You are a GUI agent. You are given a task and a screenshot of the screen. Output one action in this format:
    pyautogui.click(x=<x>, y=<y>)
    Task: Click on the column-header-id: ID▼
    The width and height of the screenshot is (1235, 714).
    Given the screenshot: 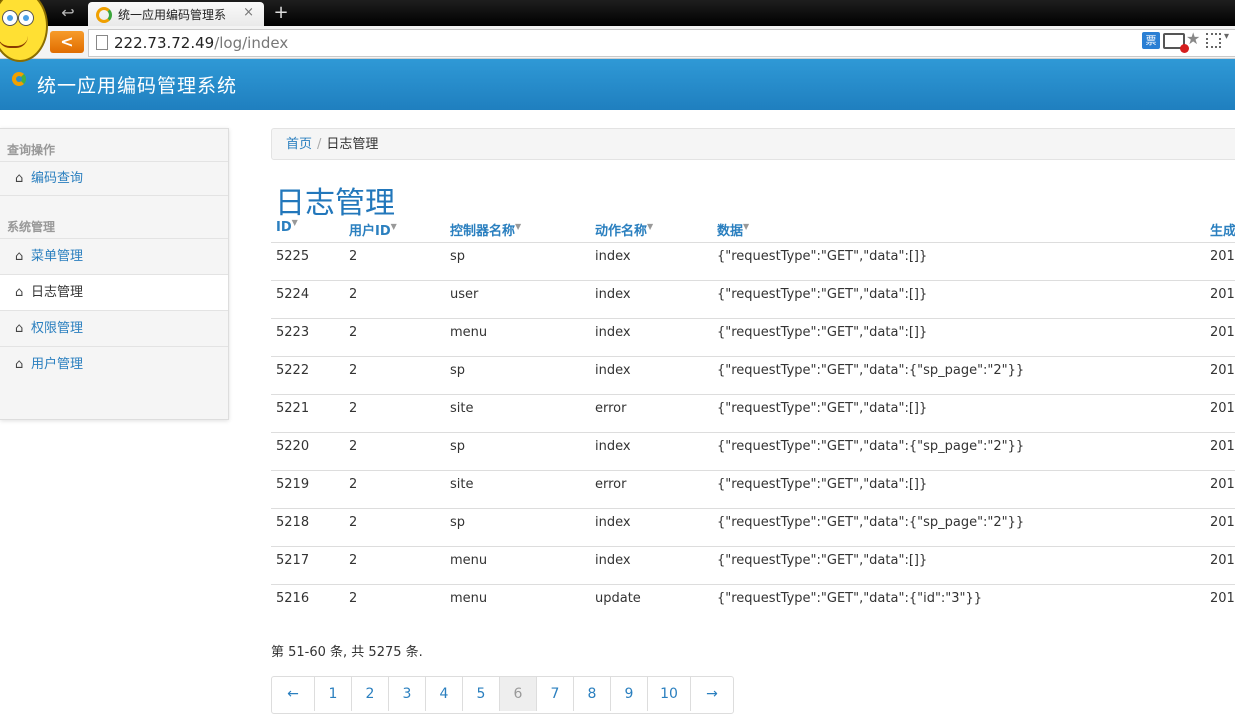 What is the action you would take?
    pyautogui.click(x=287, y=226)
    